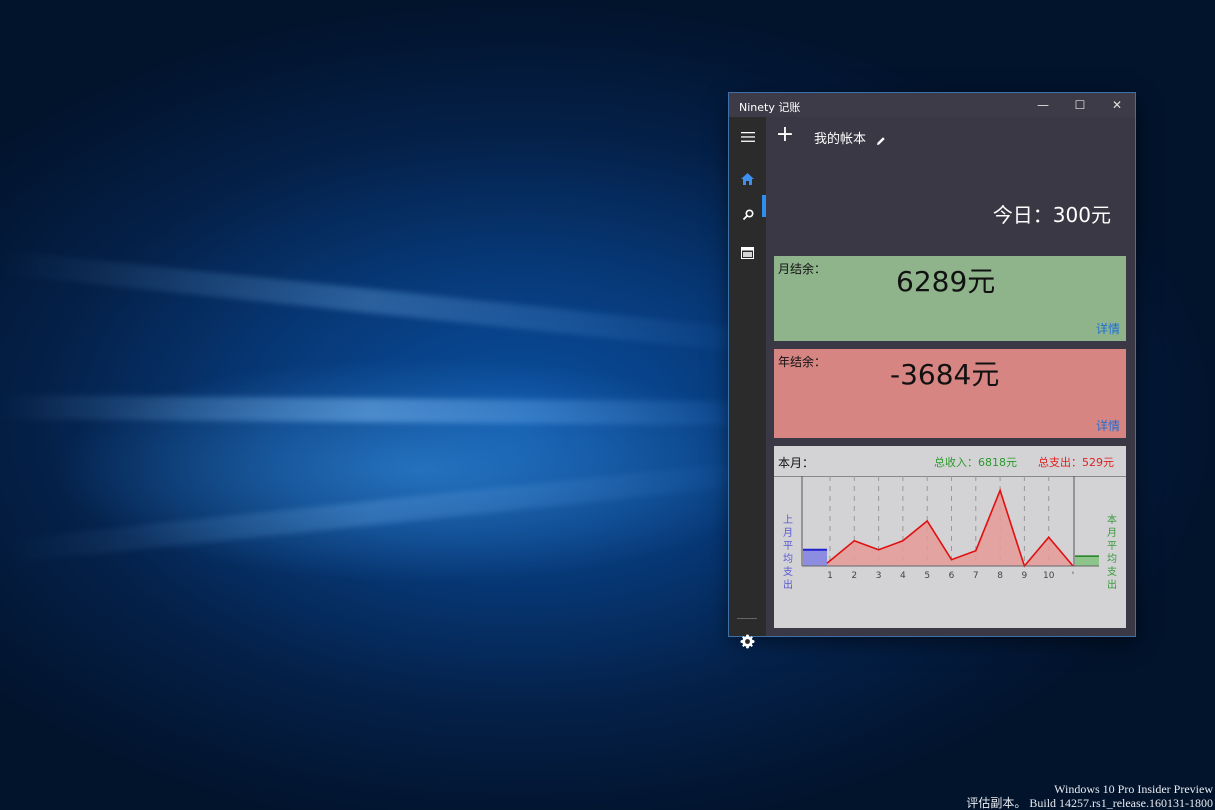  Describe the element at coordinates (927, 576) in the screenshot. I see `x-tick-label: 5` at that location.